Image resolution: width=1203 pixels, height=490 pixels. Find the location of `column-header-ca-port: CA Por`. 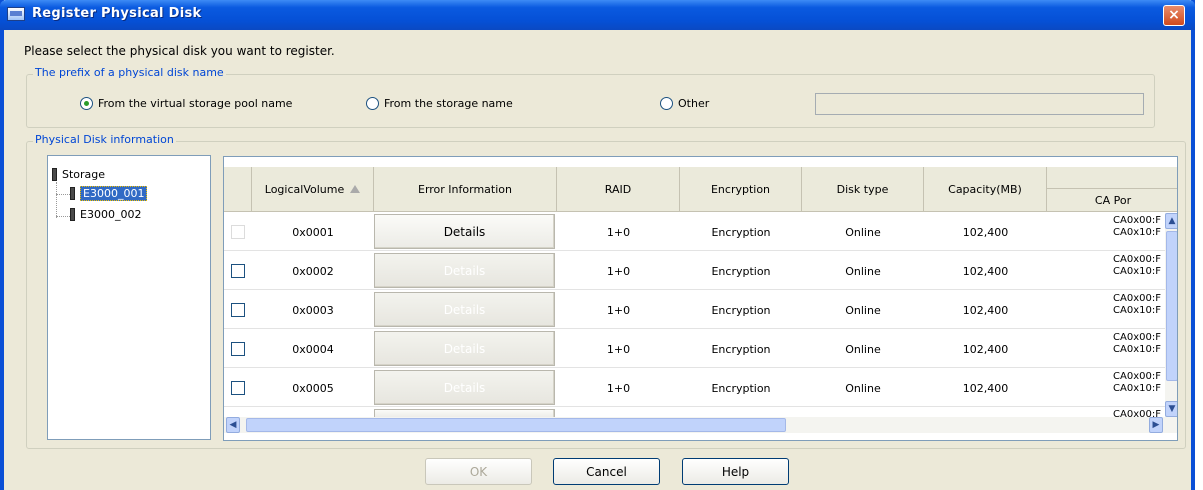

column-header-ca-port: CA Por is located at coordinates (1112, 200).